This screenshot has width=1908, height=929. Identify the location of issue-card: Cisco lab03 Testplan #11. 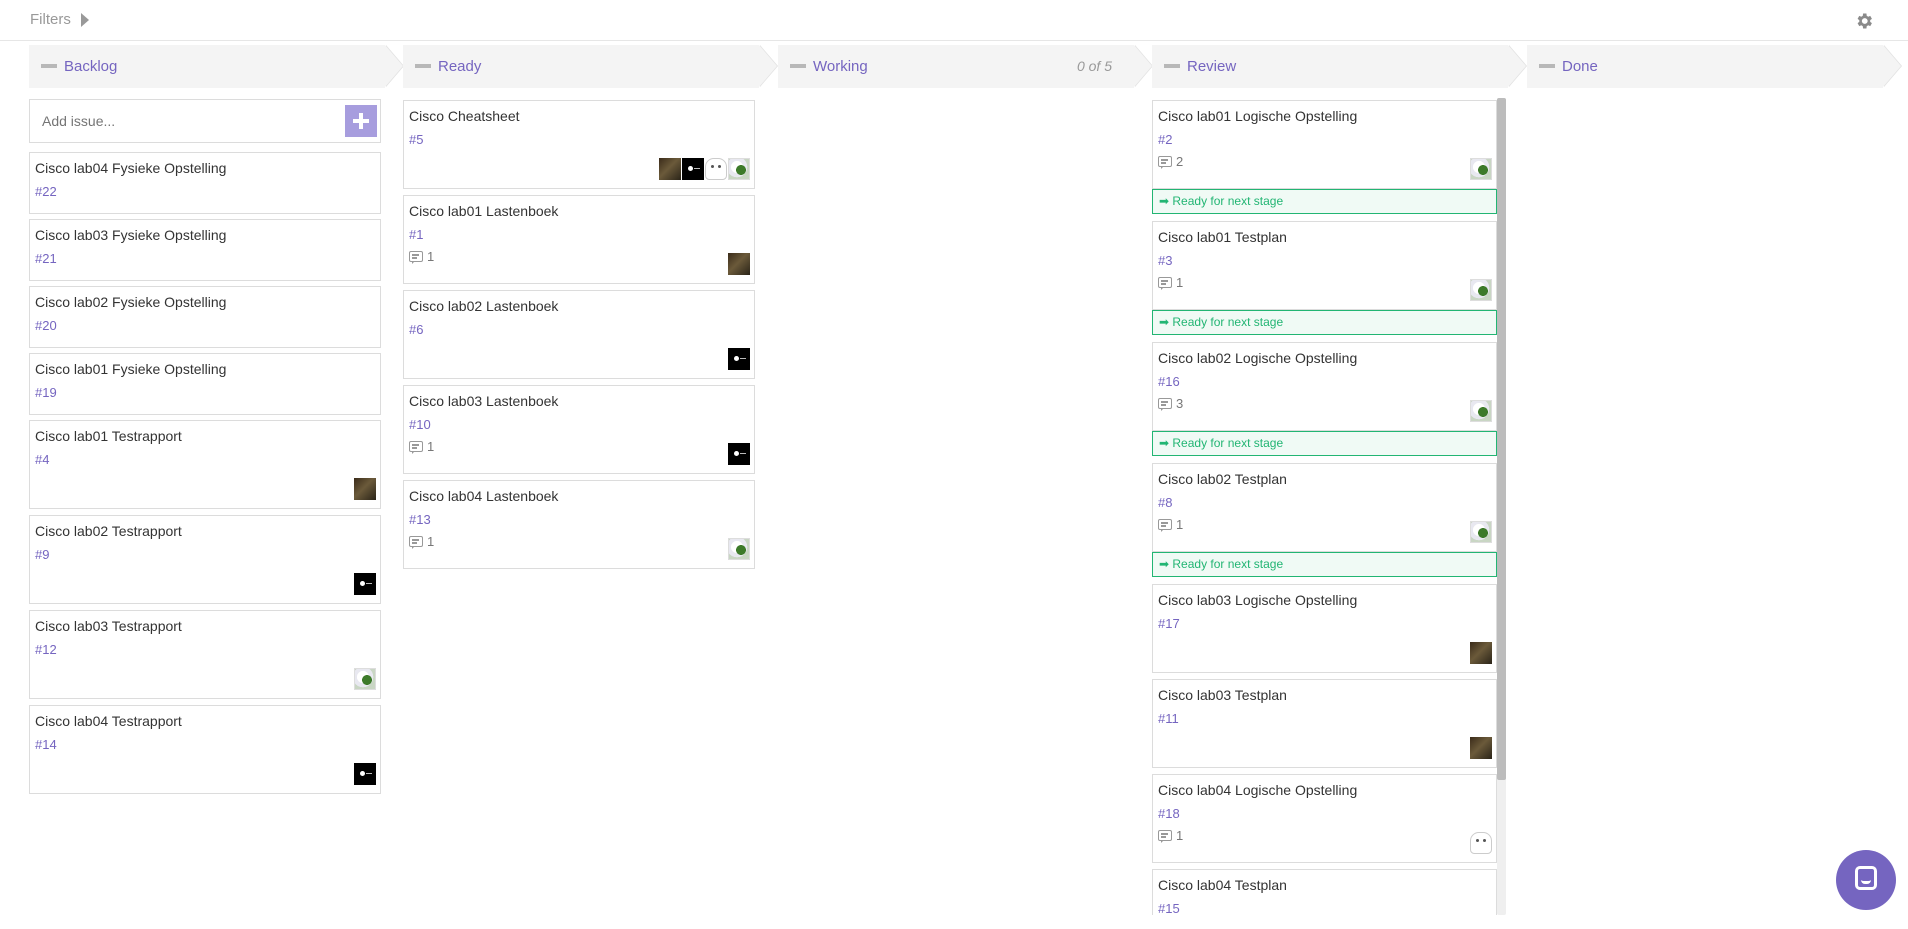
(1324, 723).